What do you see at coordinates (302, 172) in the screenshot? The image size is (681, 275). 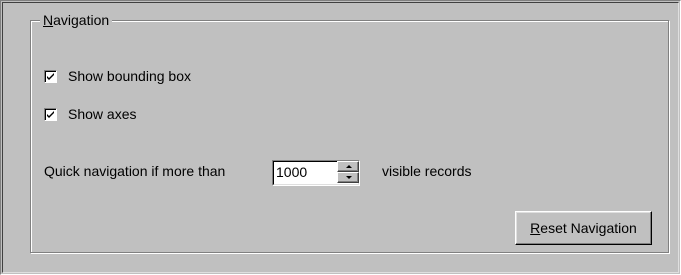 I see `record-threshold-input` at bounding box center [302, 172].